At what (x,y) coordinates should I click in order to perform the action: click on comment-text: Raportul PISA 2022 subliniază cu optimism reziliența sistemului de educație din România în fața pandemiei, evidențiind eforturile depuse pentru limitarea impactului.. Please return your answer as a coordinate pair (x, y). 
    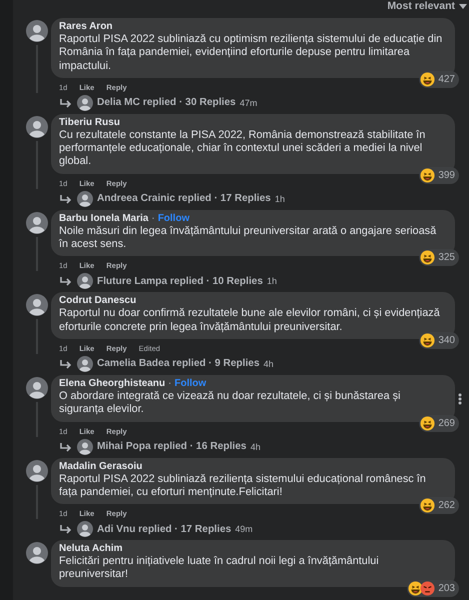
    Looking at the image, I should click on (251, 53).